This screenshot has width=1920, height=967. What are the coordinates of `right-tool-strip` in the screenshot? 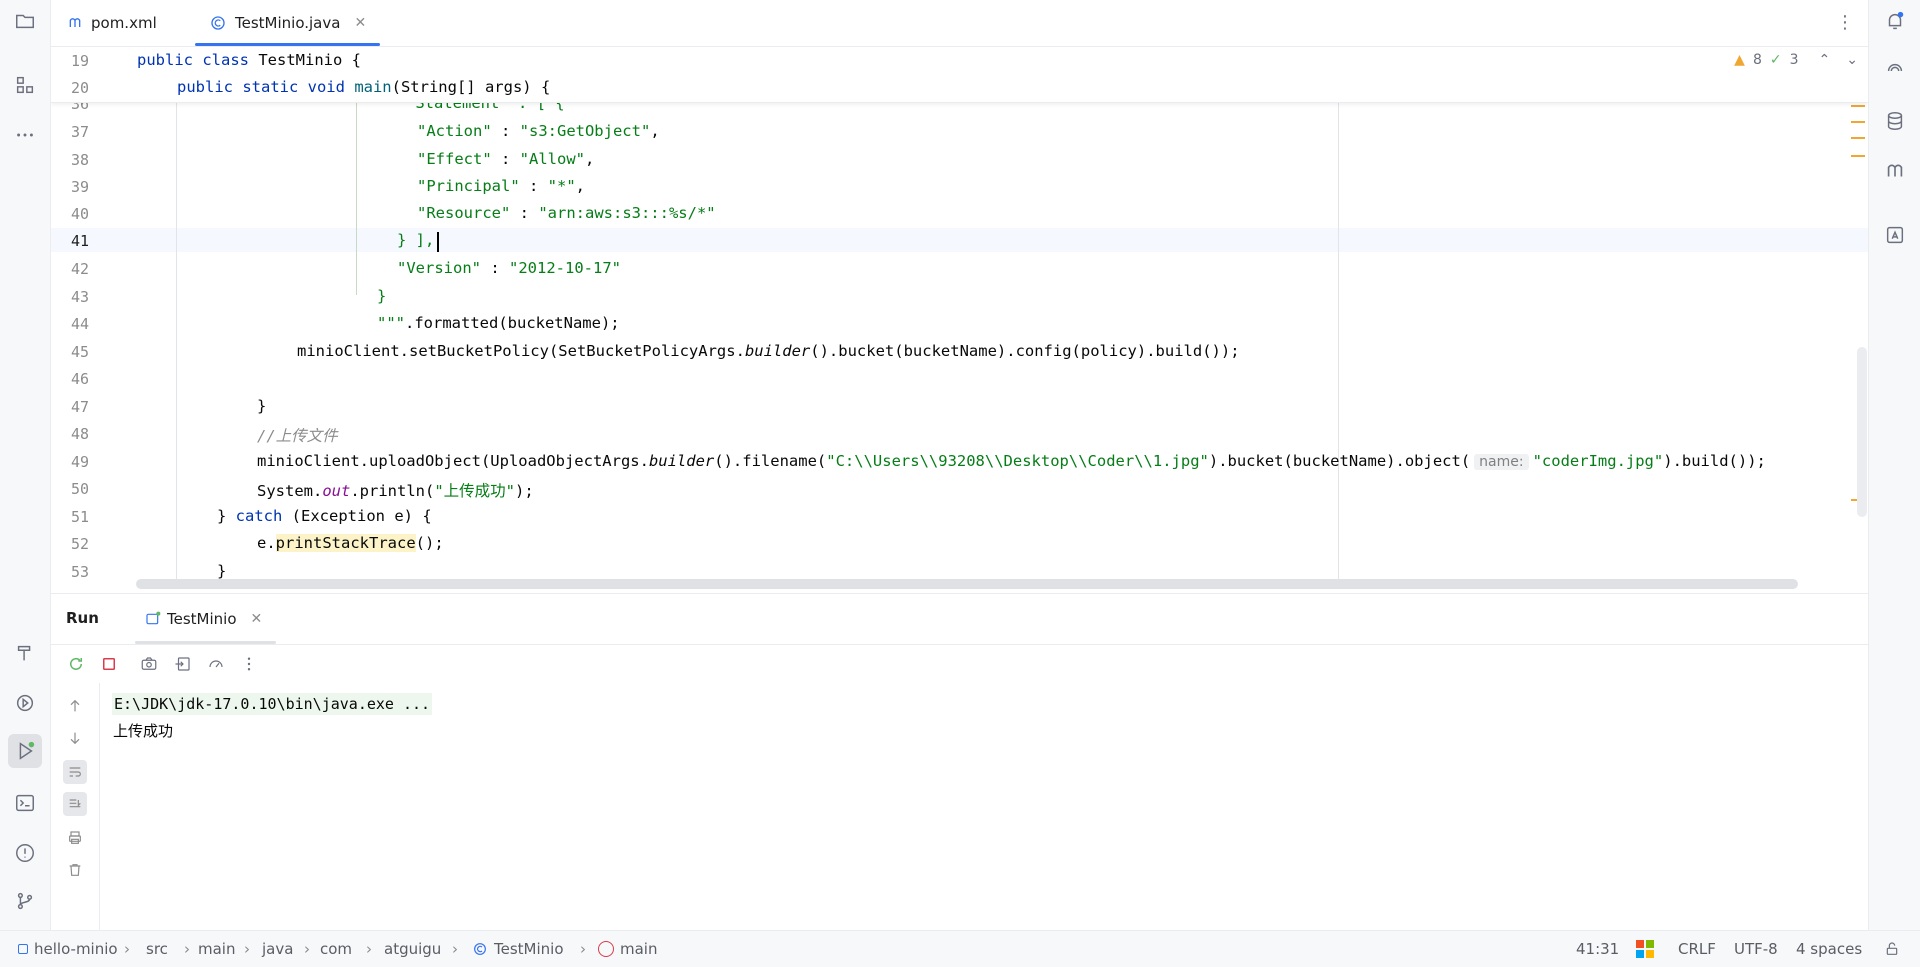 It's located at (1894, 465).